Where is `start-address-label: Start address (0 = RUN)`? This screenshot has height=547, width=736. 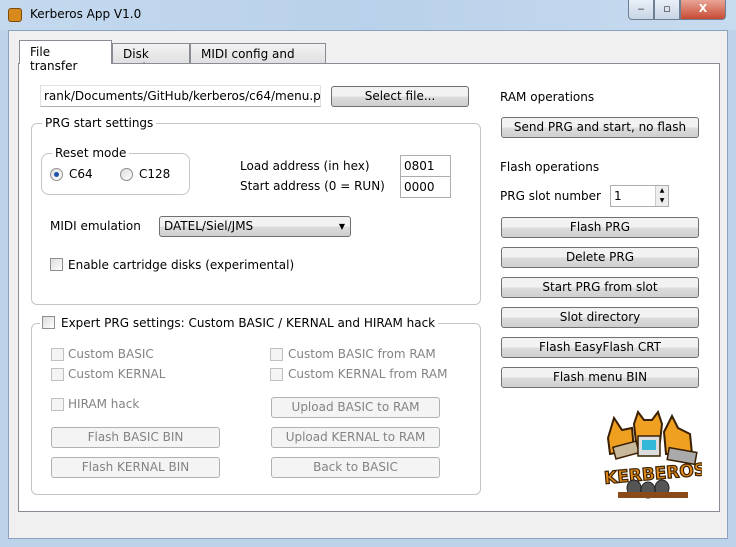
start-address-label: Start address (0 = RUN) is located at coordinates (312, 186).